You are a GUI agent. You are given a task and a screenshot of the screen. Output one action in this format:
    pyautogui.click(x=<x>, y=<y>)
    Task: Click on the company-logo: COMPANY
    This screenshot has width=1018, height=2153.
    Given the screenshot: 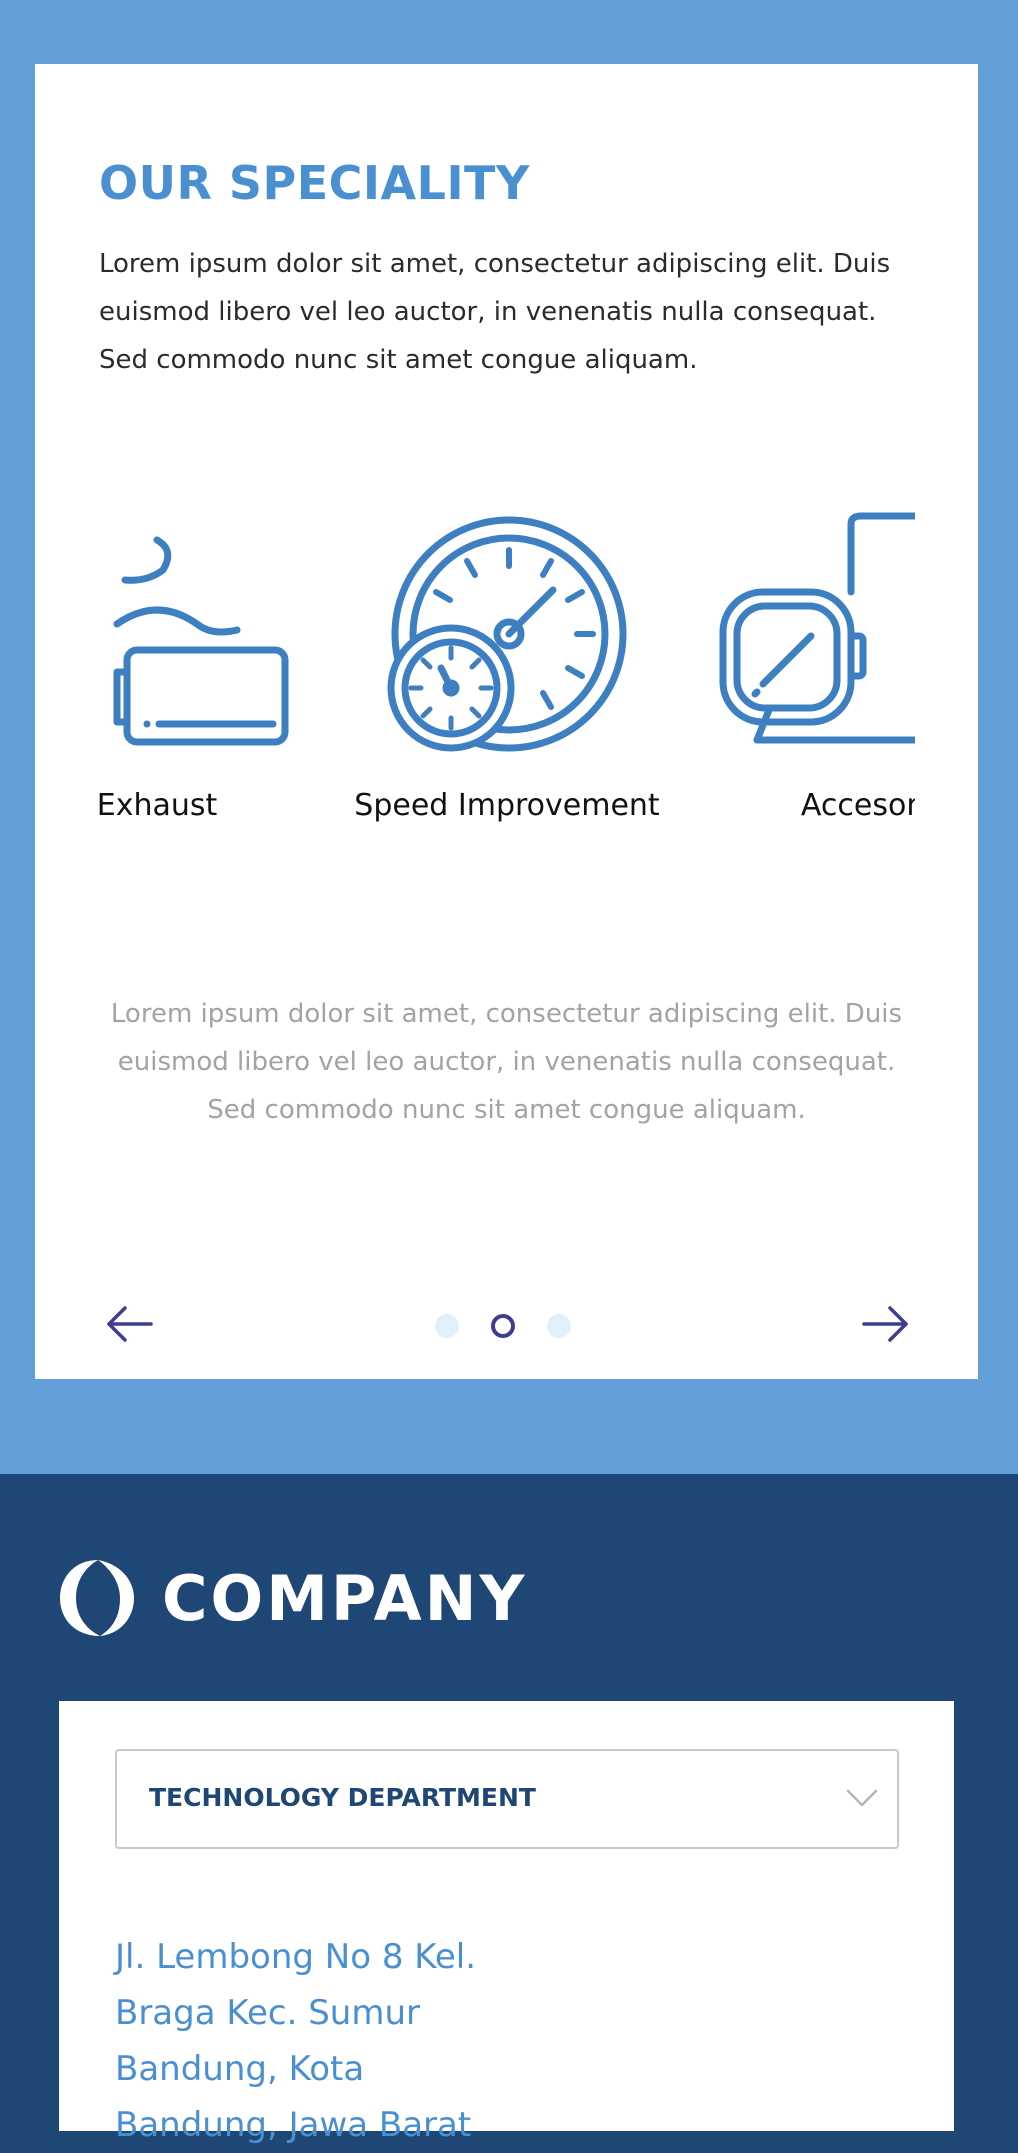 What is the action you would take?
    pyautogui.click(x=291, y=1597)
    